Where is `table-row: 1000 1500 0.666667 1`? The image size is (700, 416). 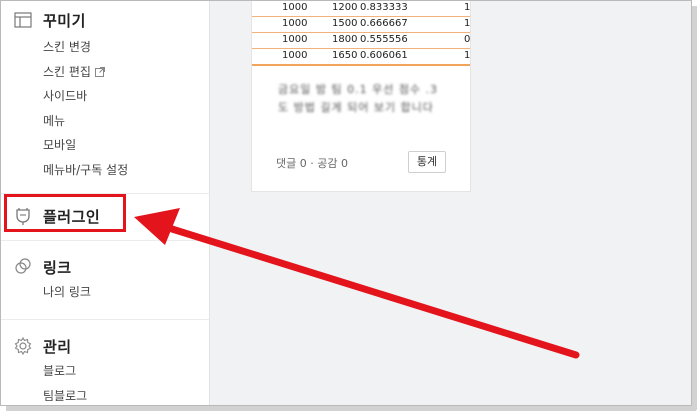 table-row: 1000 1500 0.666667 1 is located at coordinates (361, 24).